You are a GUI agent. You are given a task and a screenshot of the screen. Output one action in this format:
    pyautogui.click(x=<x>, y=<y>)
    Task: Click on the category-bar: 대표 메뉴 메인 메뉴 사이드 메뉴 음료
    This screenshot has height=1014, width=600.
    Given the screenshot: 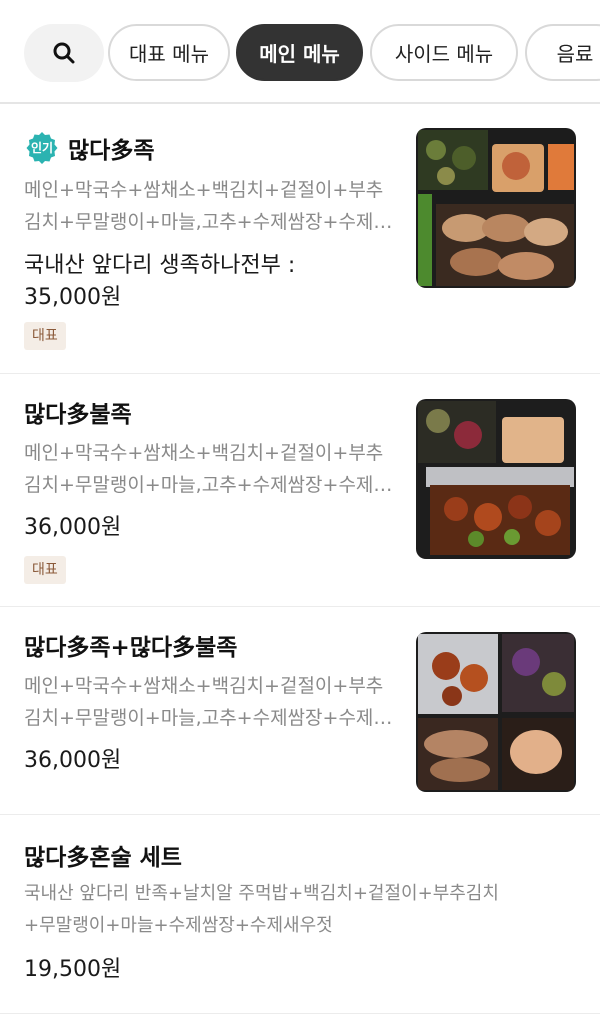 What is the action you would take?
    pyautogui.click(x=300, y=52)
    